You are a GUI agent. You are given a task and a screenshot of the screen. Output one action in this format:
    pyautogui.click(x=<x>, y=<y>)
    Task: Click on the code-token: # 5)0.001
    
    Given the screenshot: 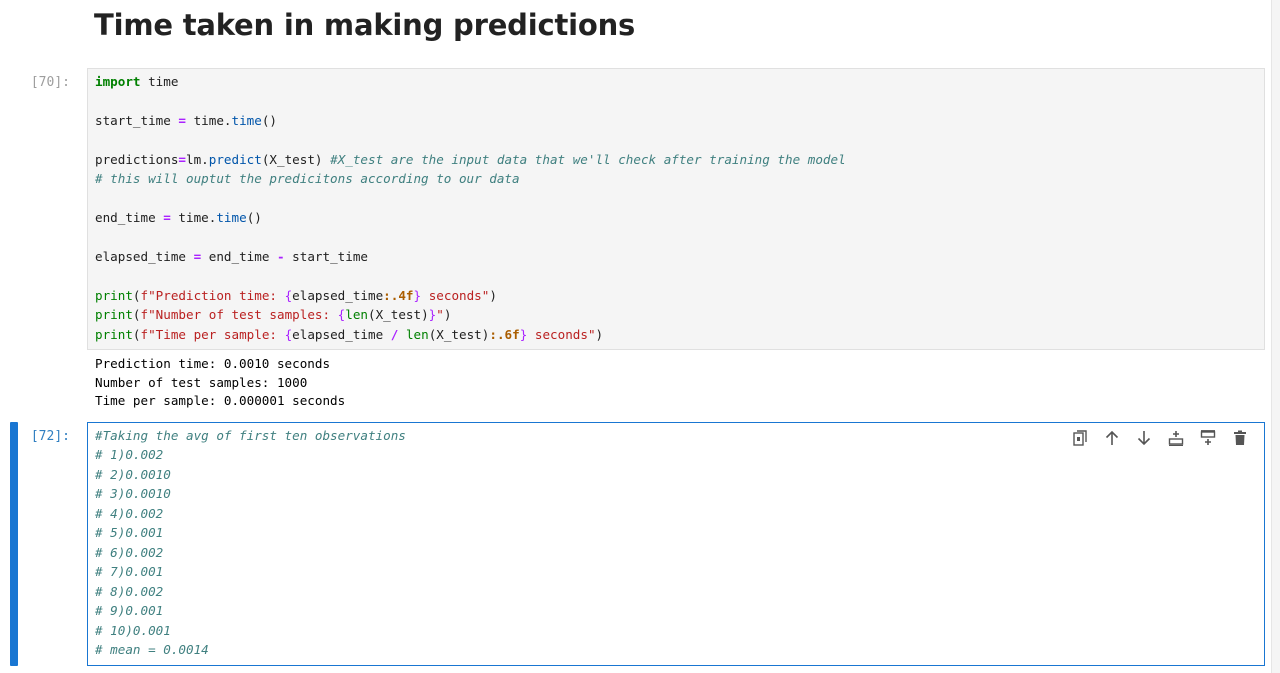 What is the action you would take?
    pyautogui.click(x=129, y=533)
    